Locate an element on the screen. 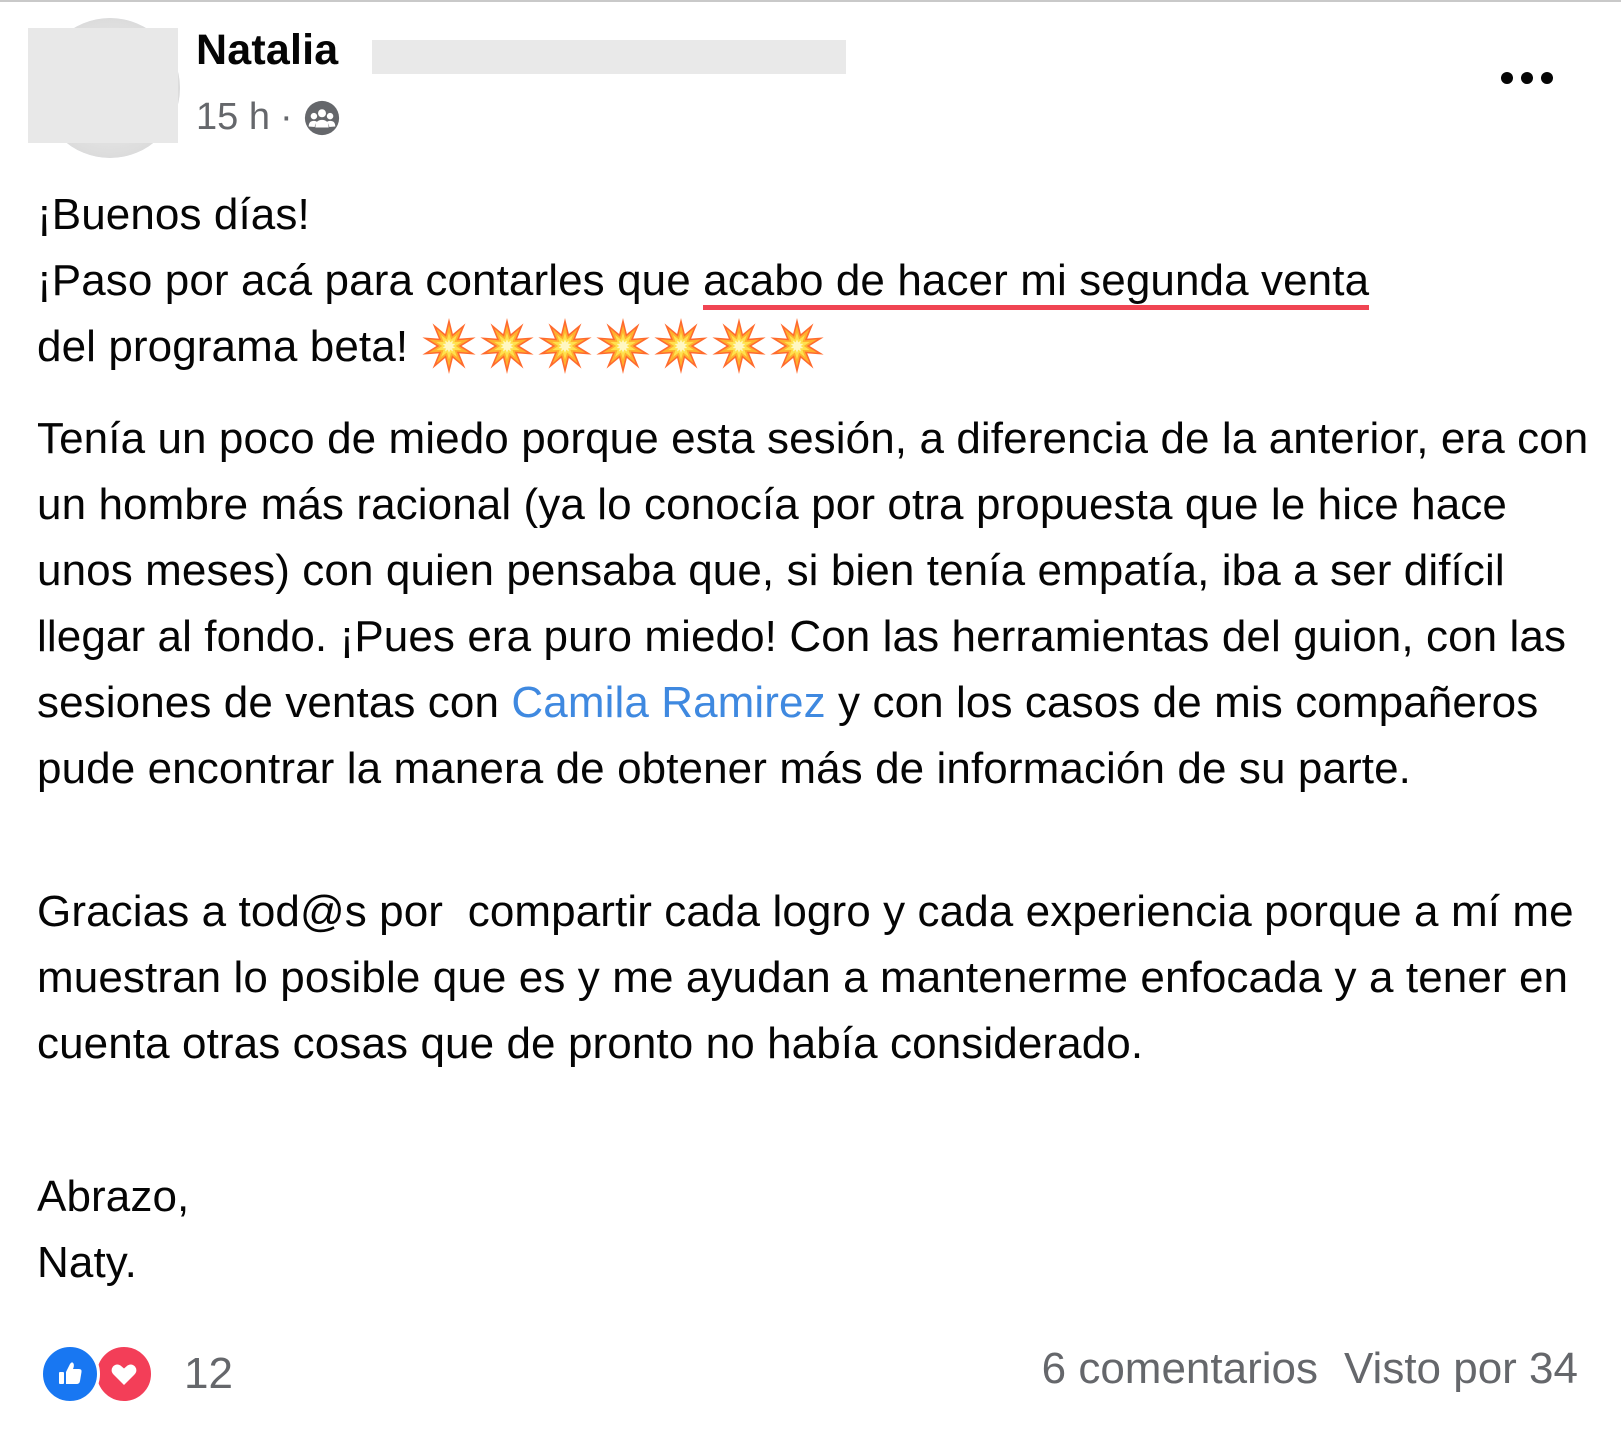 The height and width of the screenshot is (1439, 1621). more-options-icon is located at coordinates (1527, 78).